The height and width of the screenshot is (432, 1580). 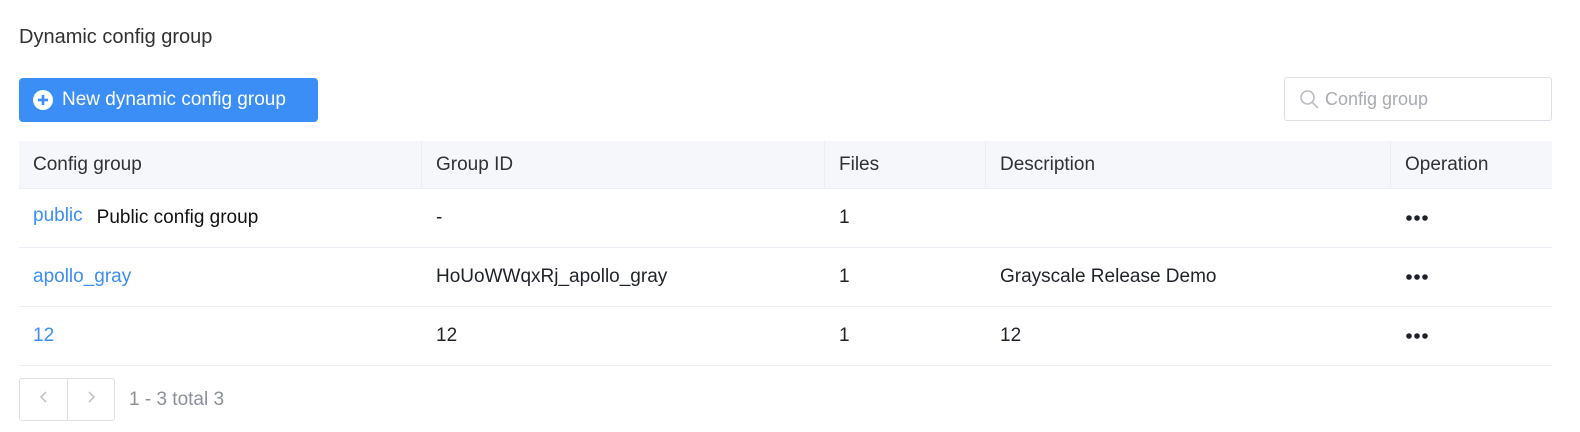 What do you see at coordinates (116, 37) in the screenshot?
I see `page-title: Dynamic config group` at bounding box center [116, 37].